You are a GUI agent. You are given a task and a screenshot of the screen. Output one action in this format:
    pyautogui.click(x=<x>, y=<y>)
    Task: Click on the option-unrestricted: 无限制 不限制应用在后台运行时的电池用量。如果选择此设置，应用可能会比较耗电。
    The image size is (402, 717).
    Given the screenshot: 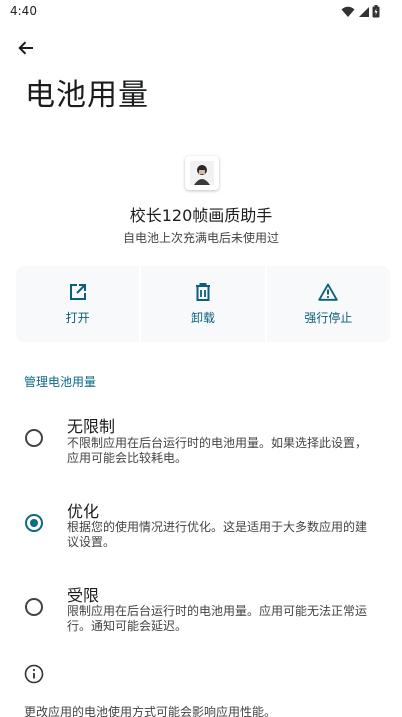 What is the action you would take?
    pyautogui.click(x=201, y=438)
    